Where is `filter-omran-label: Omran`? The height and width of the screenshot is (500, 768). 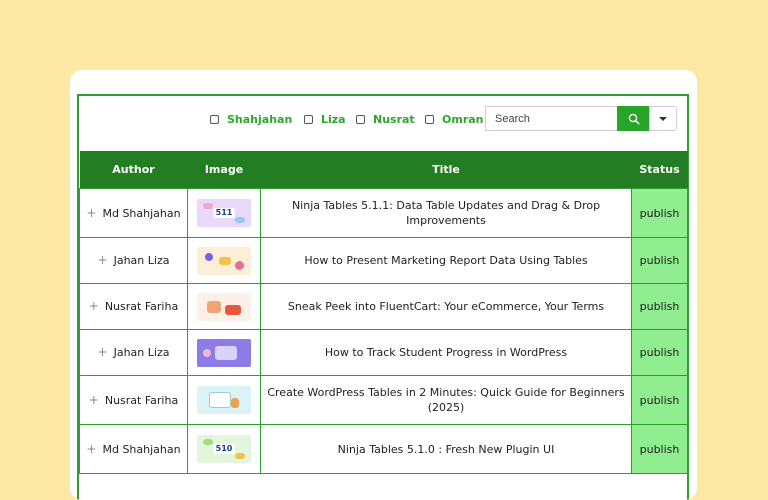
filter-omran-label: Omran is located at coordinates (463, 119).